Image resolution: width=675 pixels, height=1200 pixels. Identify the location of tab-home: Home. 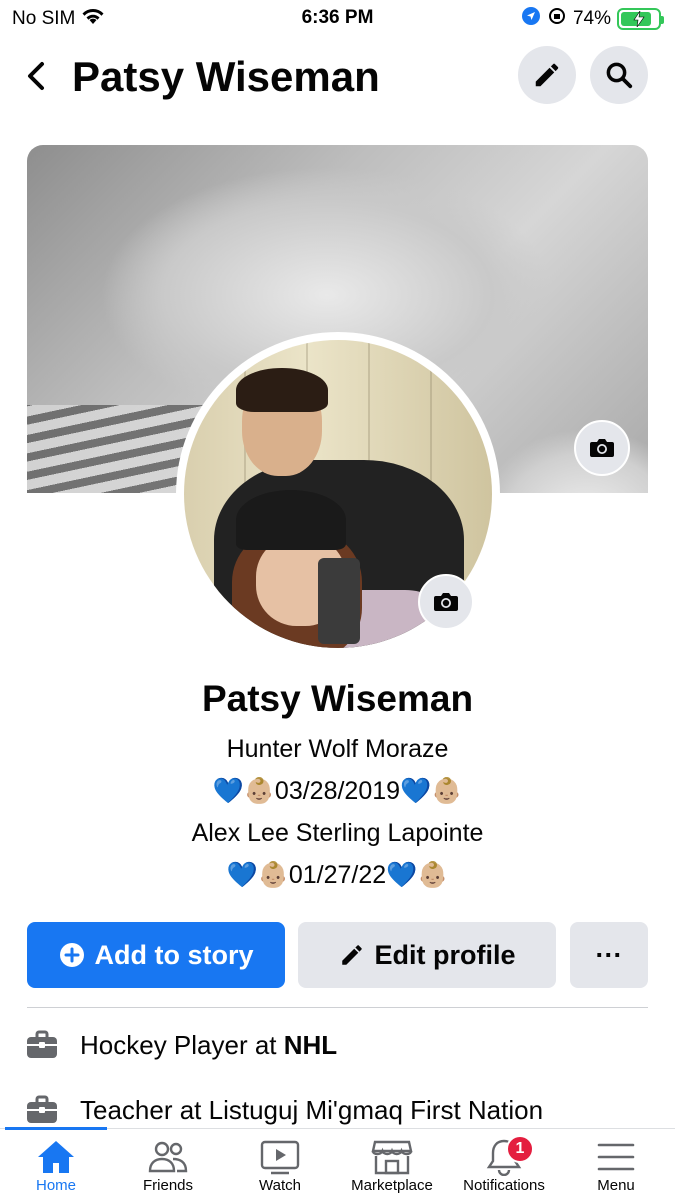
(56, 1167).